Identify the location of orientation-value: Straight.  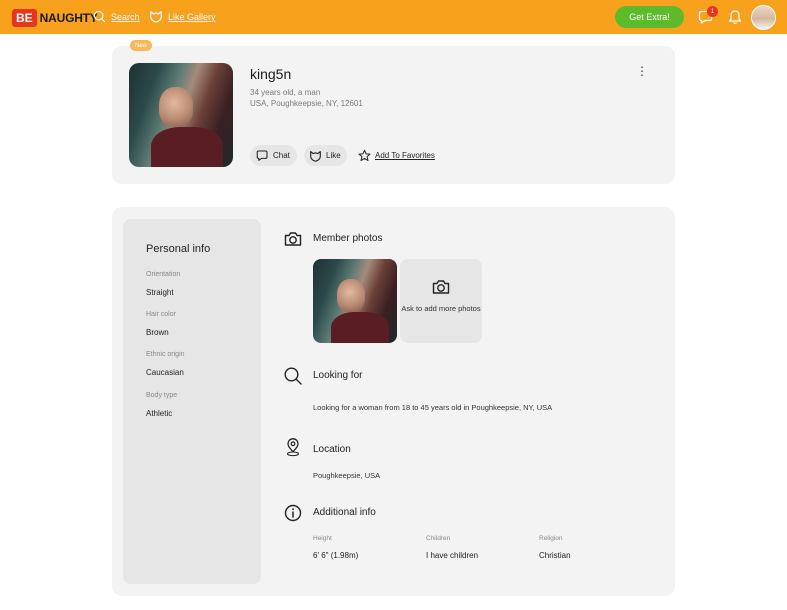
(160, 292).